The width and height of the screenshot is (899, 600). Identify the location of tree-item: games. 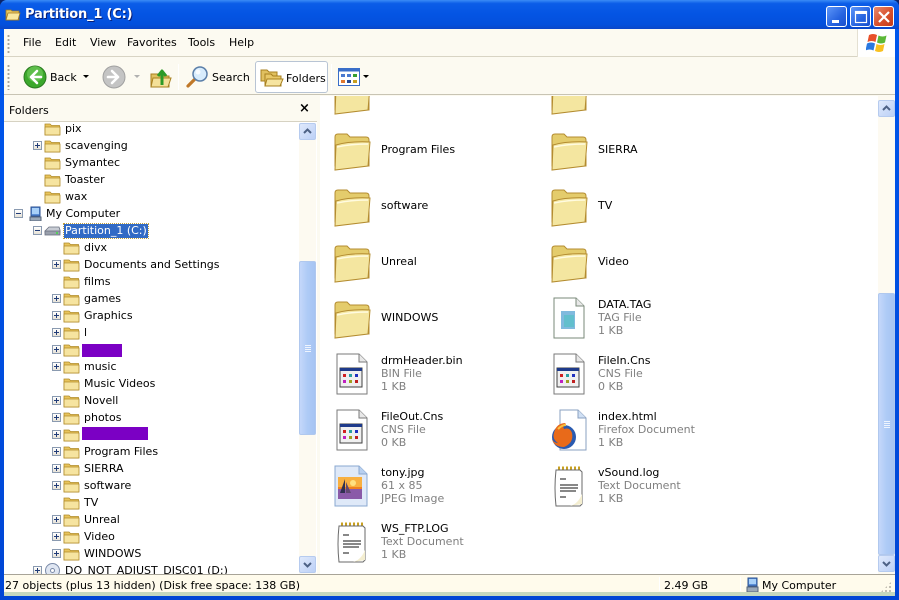
(151, 298).